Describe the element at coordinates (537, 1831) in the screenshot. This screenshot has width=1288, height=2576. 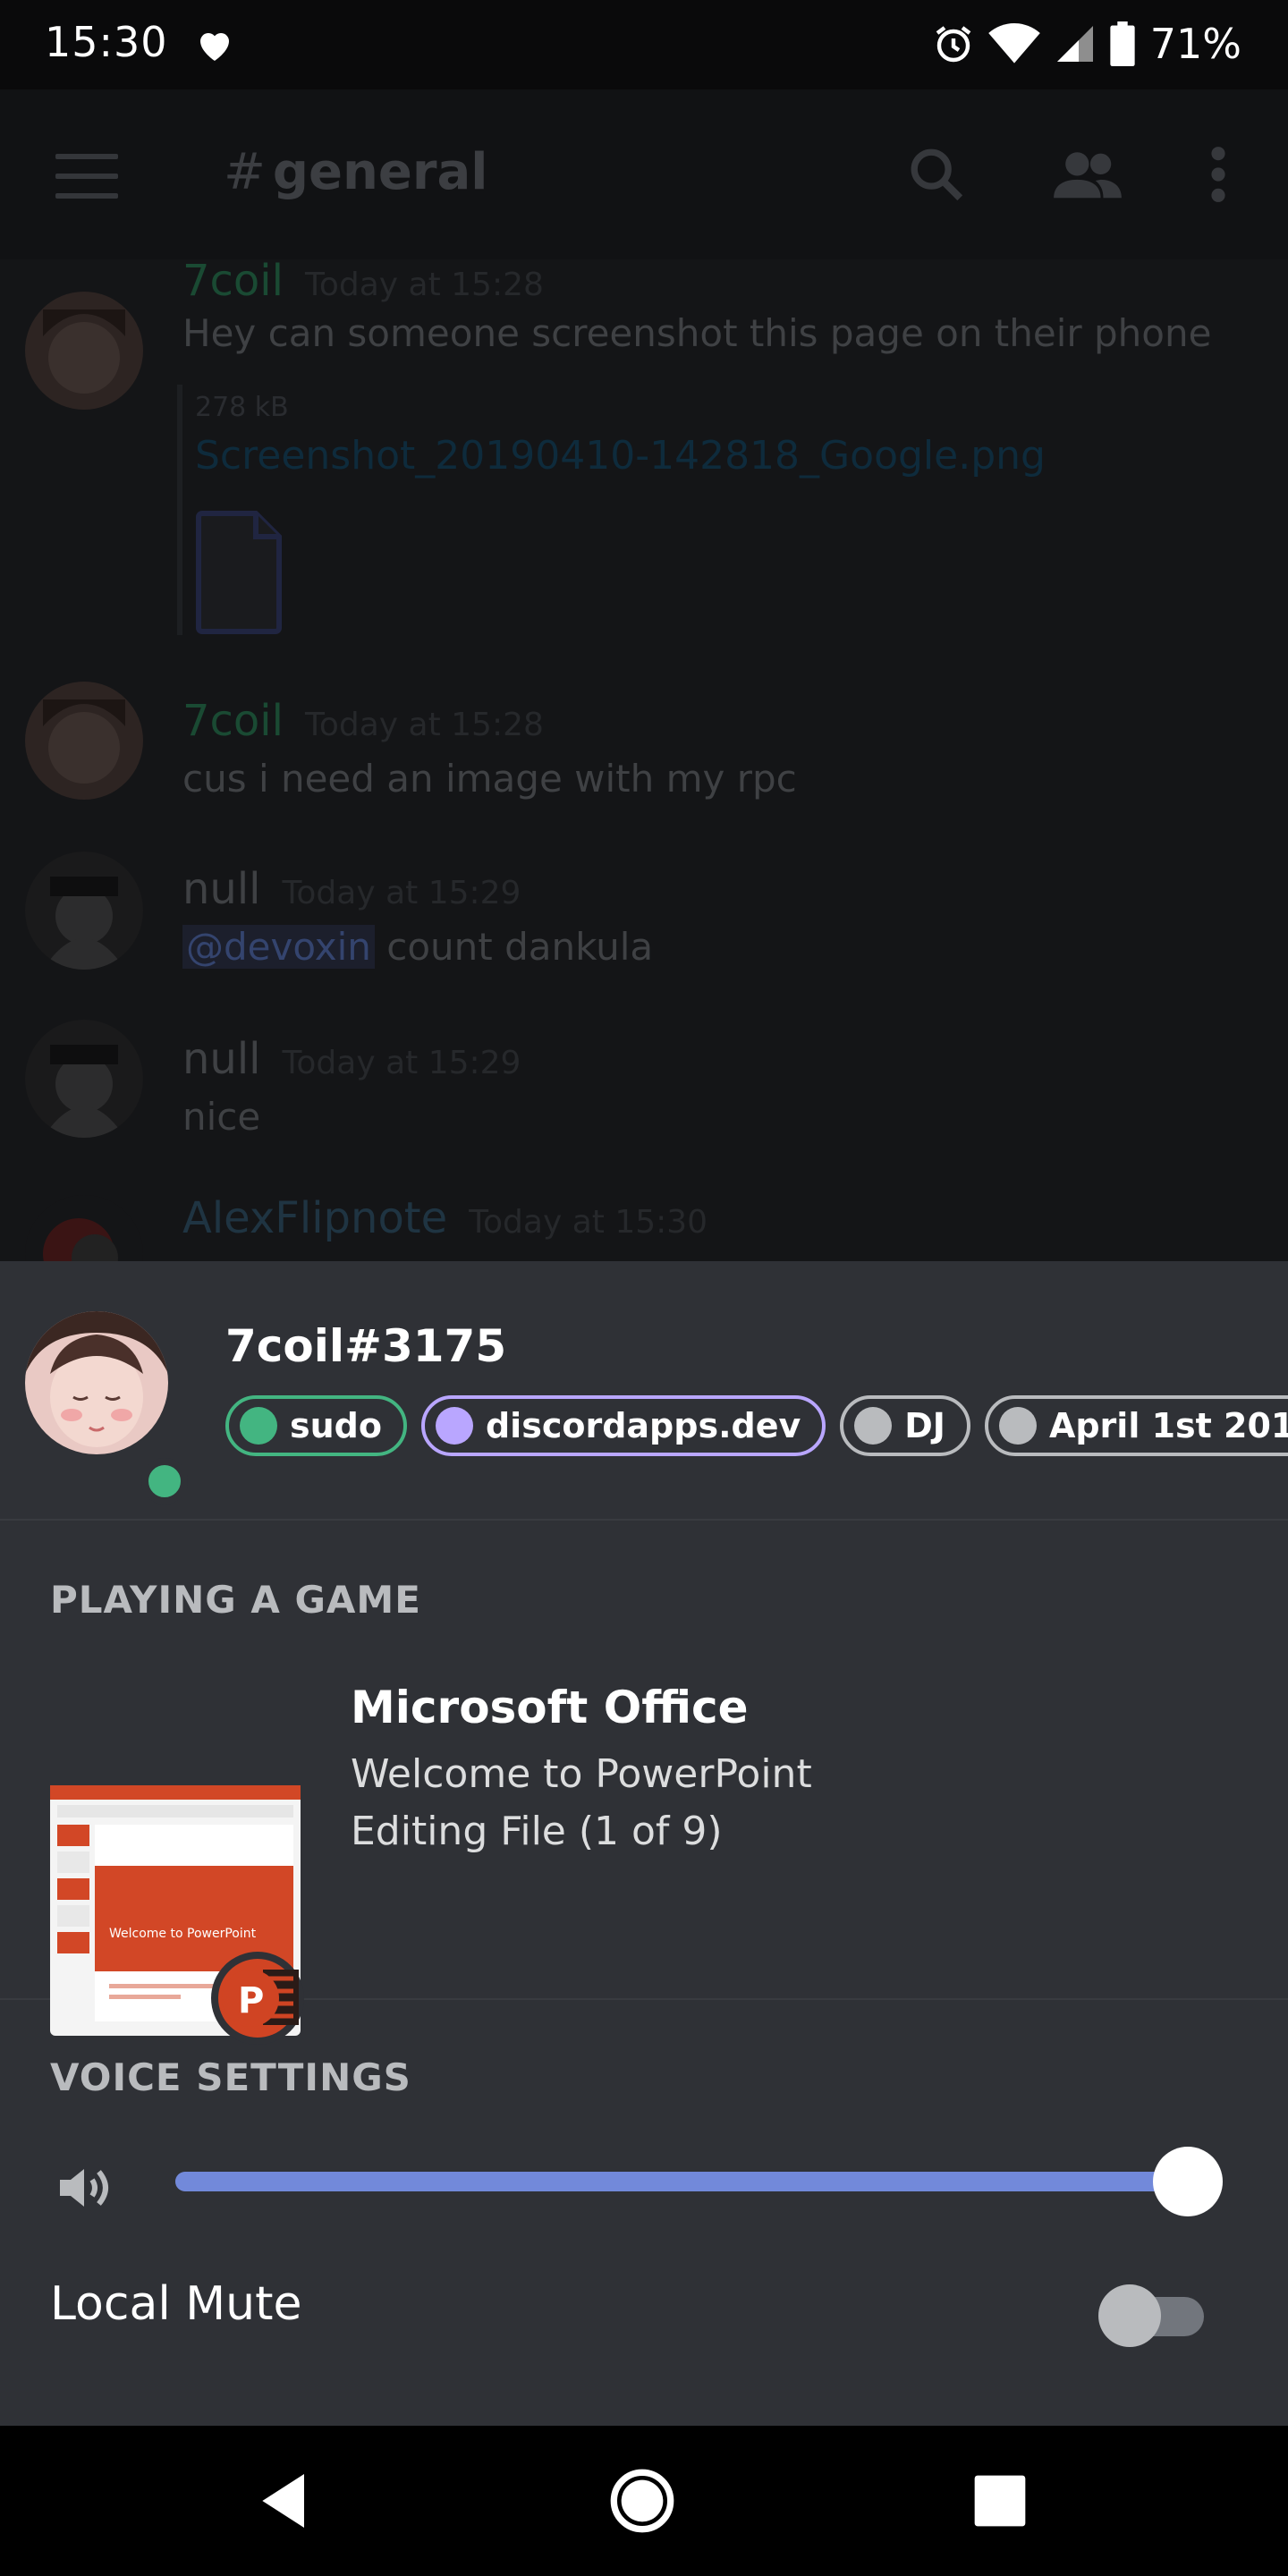
I see `game-state: Editing File (1 of 9)` at that location.